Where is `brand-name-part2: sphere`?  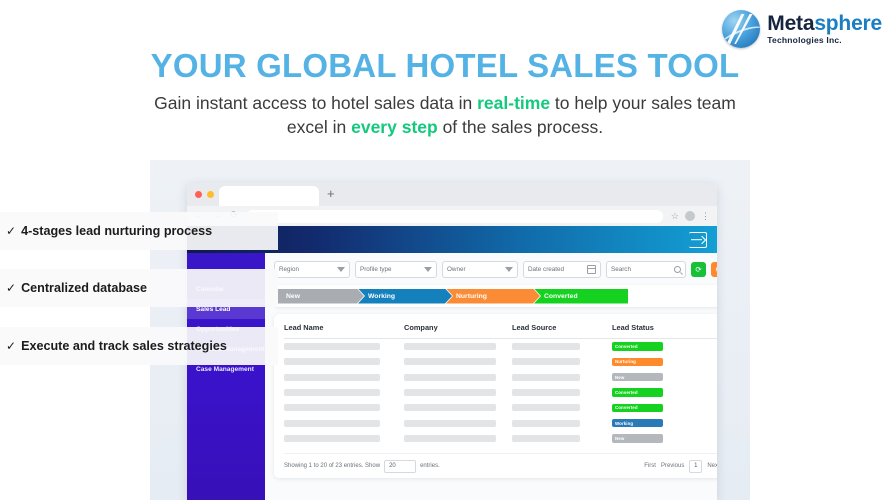 brand-name-part2: sphere is located at coordinates (848, 24).